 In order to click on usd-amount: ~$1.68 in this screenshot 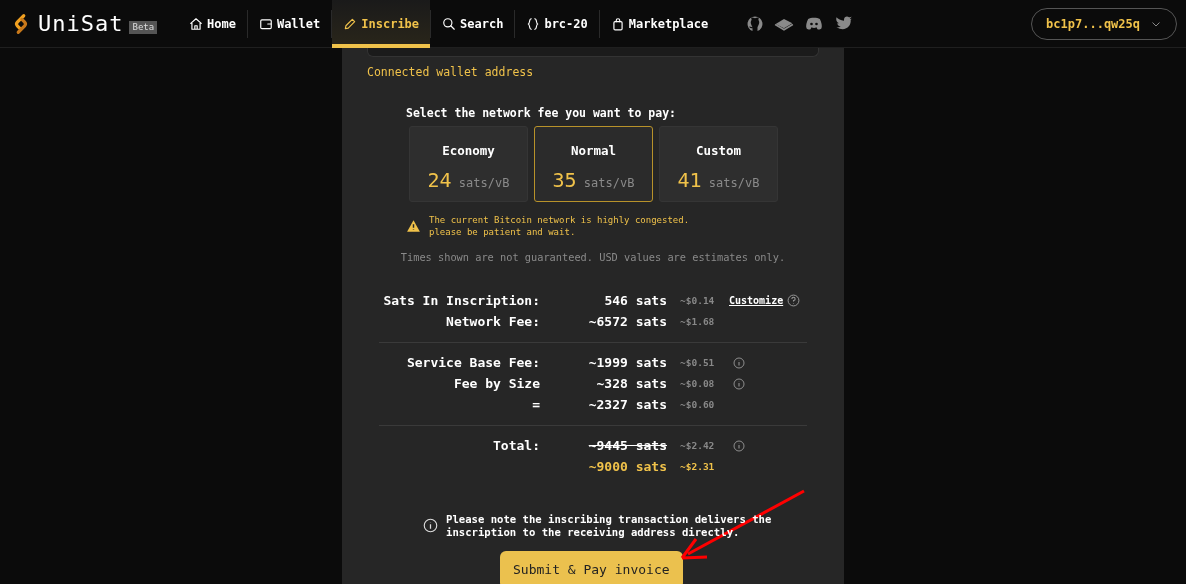, I will do `click(697, 321)`.